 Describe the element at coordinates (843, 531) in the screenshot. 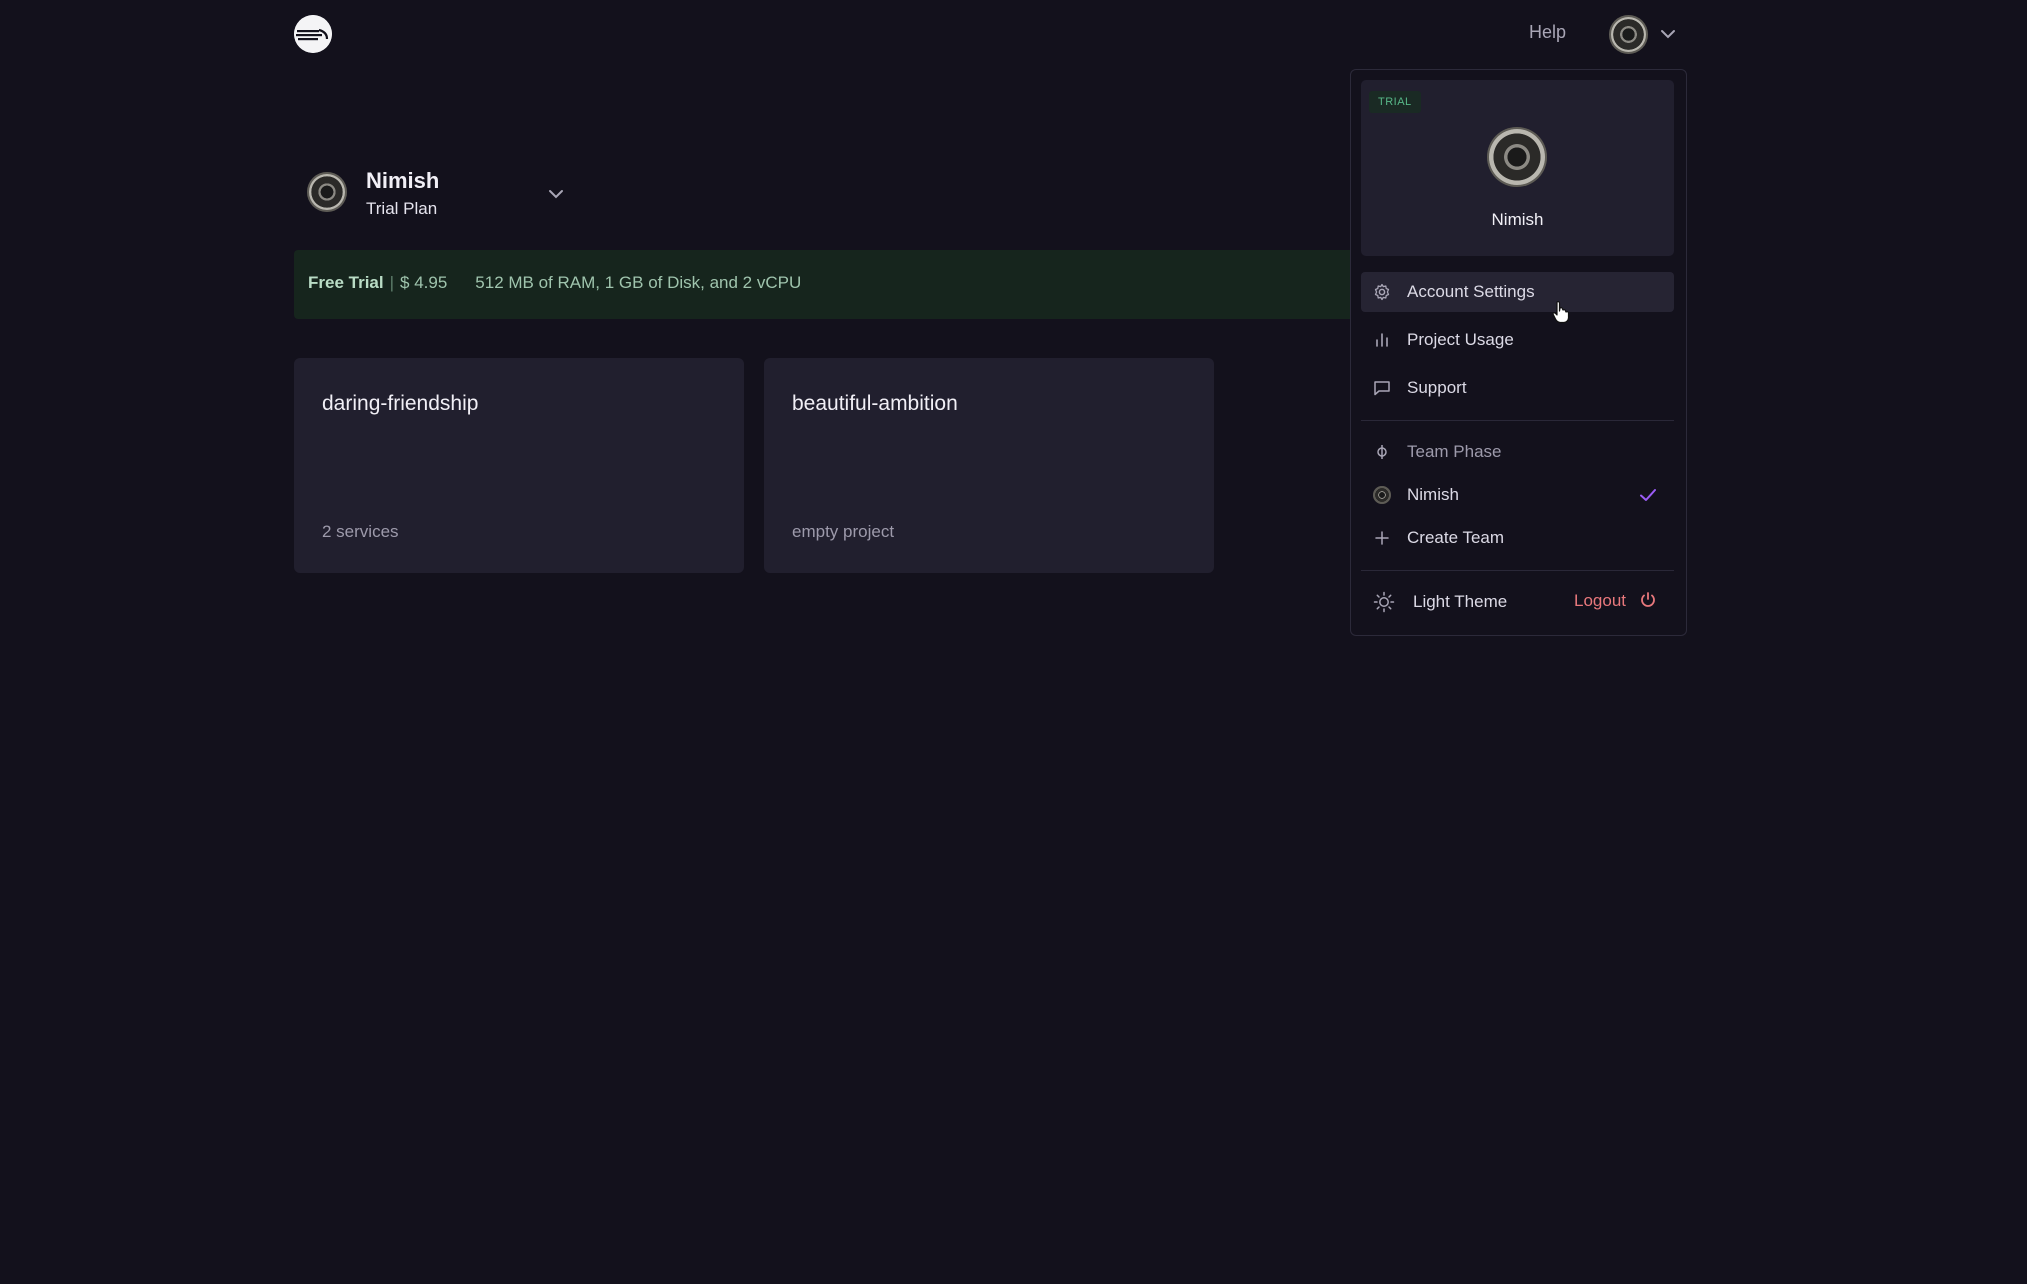

I see `project-subtitle: empty project` at that location.